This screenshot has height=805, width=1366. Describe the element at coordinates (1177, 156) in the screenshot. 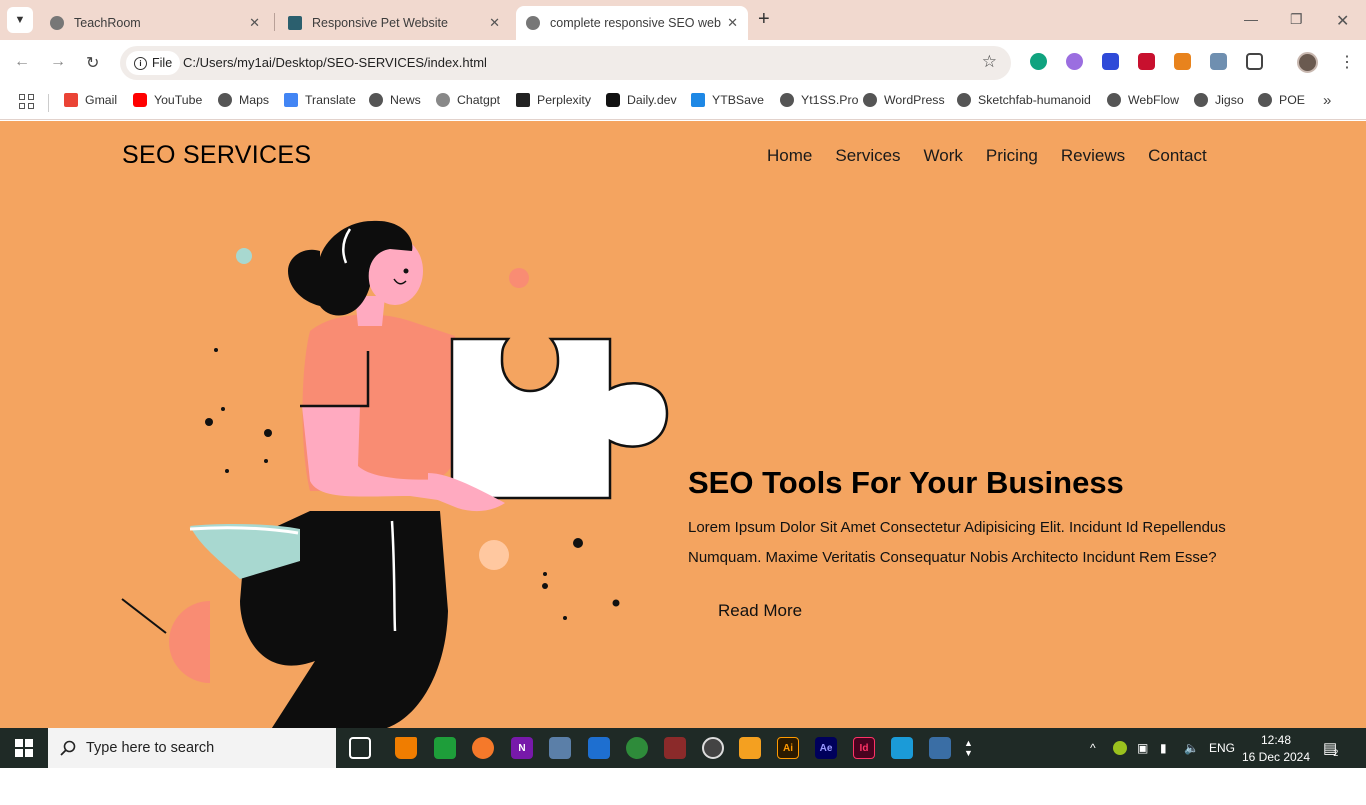

I see `nav-contact-link: Contact` at that location.